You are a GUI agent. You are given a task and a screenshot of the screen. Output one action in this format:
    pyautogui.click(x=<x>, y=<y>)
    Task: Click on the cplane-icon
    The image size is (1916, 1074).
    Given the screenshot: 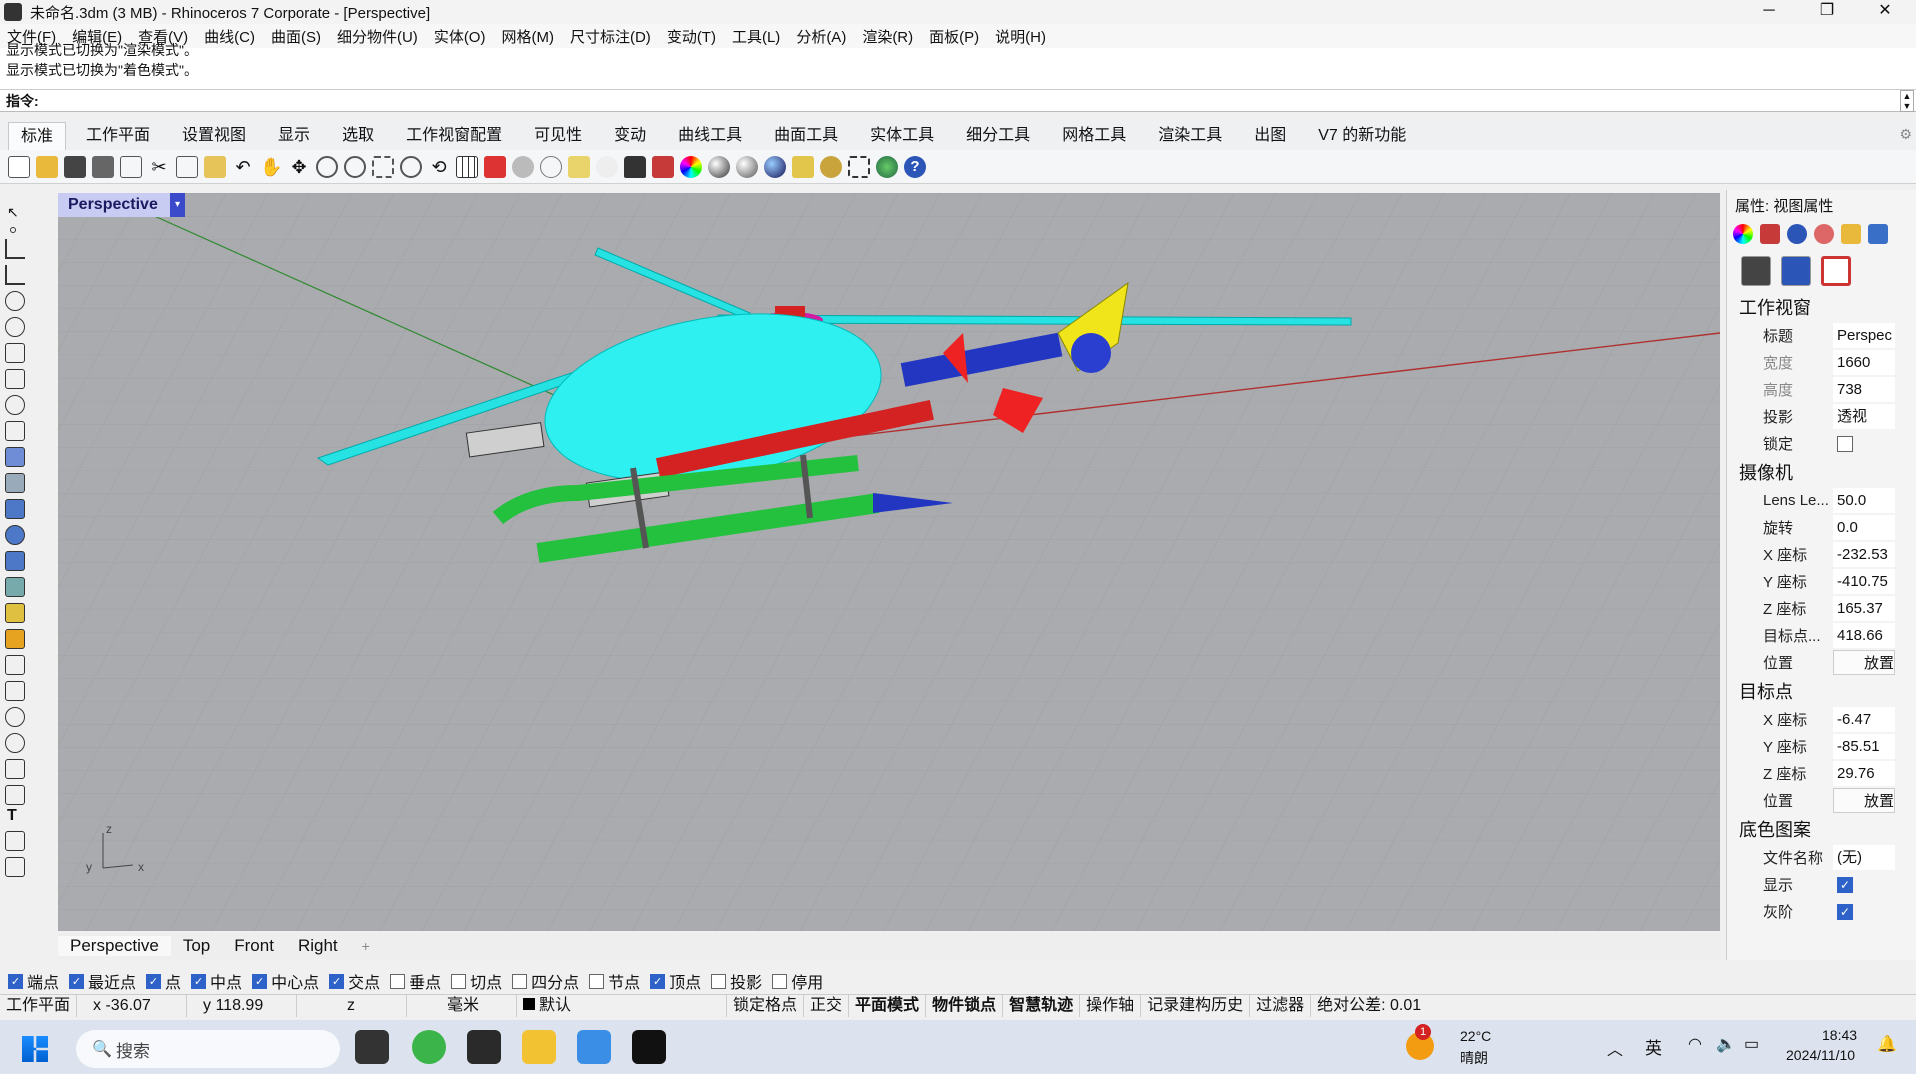 What is the action you would take?
    pyautogui.click(x=523, y=166)
    